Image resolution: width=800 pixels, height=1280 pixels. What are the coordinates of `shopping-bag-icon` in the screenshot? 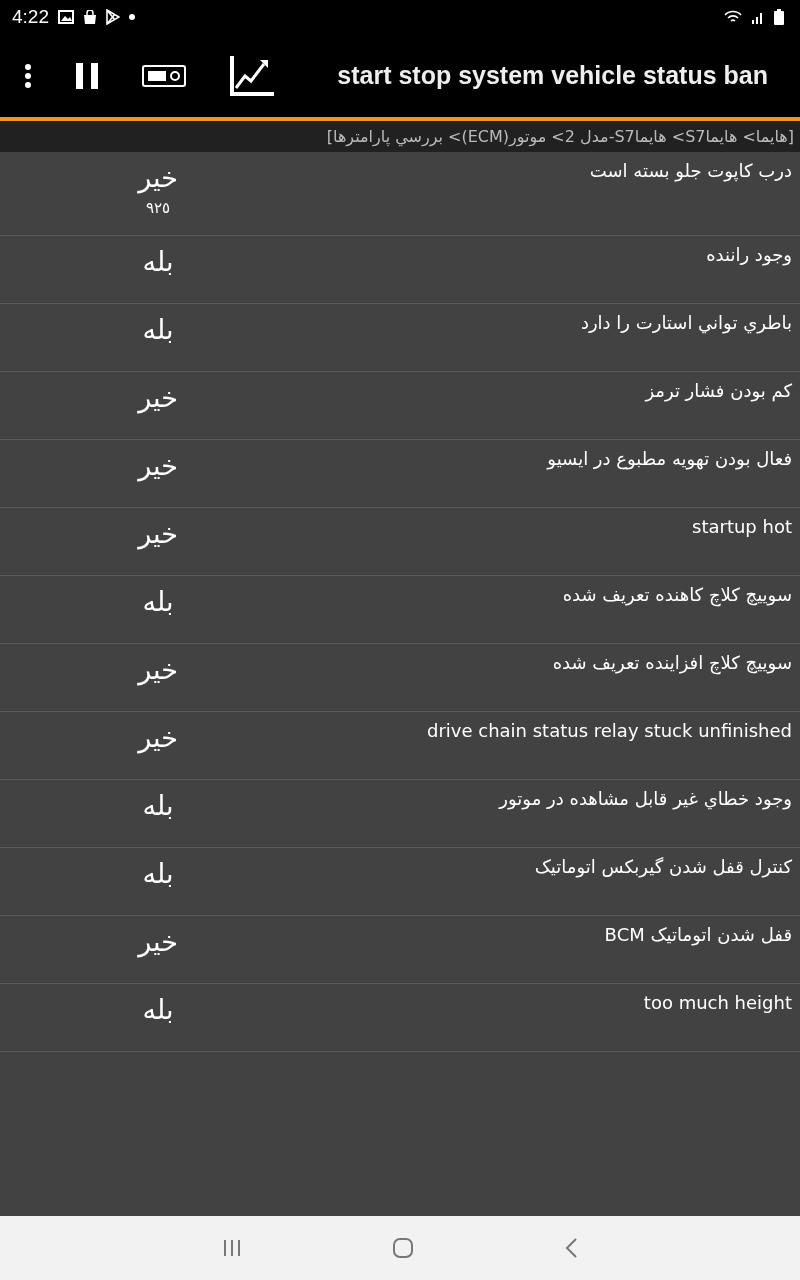 It's located at (90, 17).